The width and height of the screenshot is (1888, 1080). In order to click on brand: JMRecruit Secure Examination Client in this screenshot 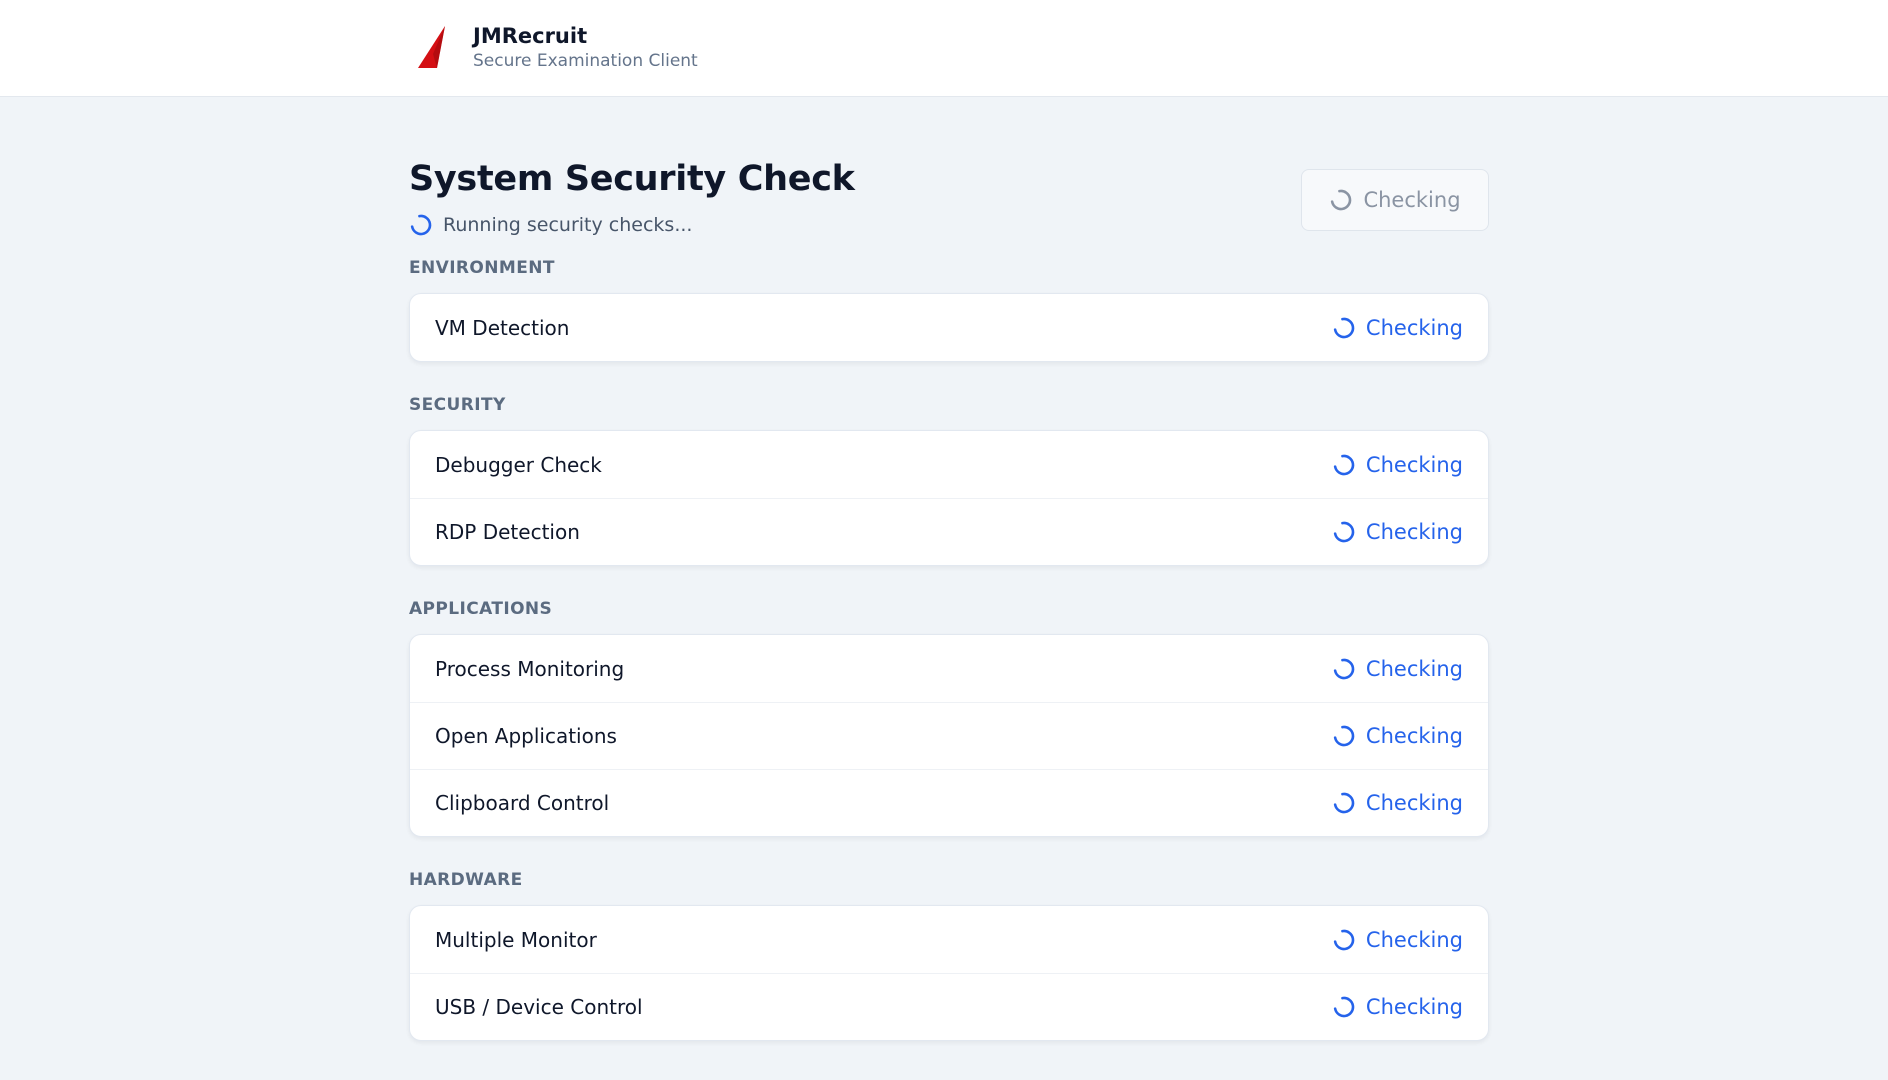, I will do `click(556, 47)`.